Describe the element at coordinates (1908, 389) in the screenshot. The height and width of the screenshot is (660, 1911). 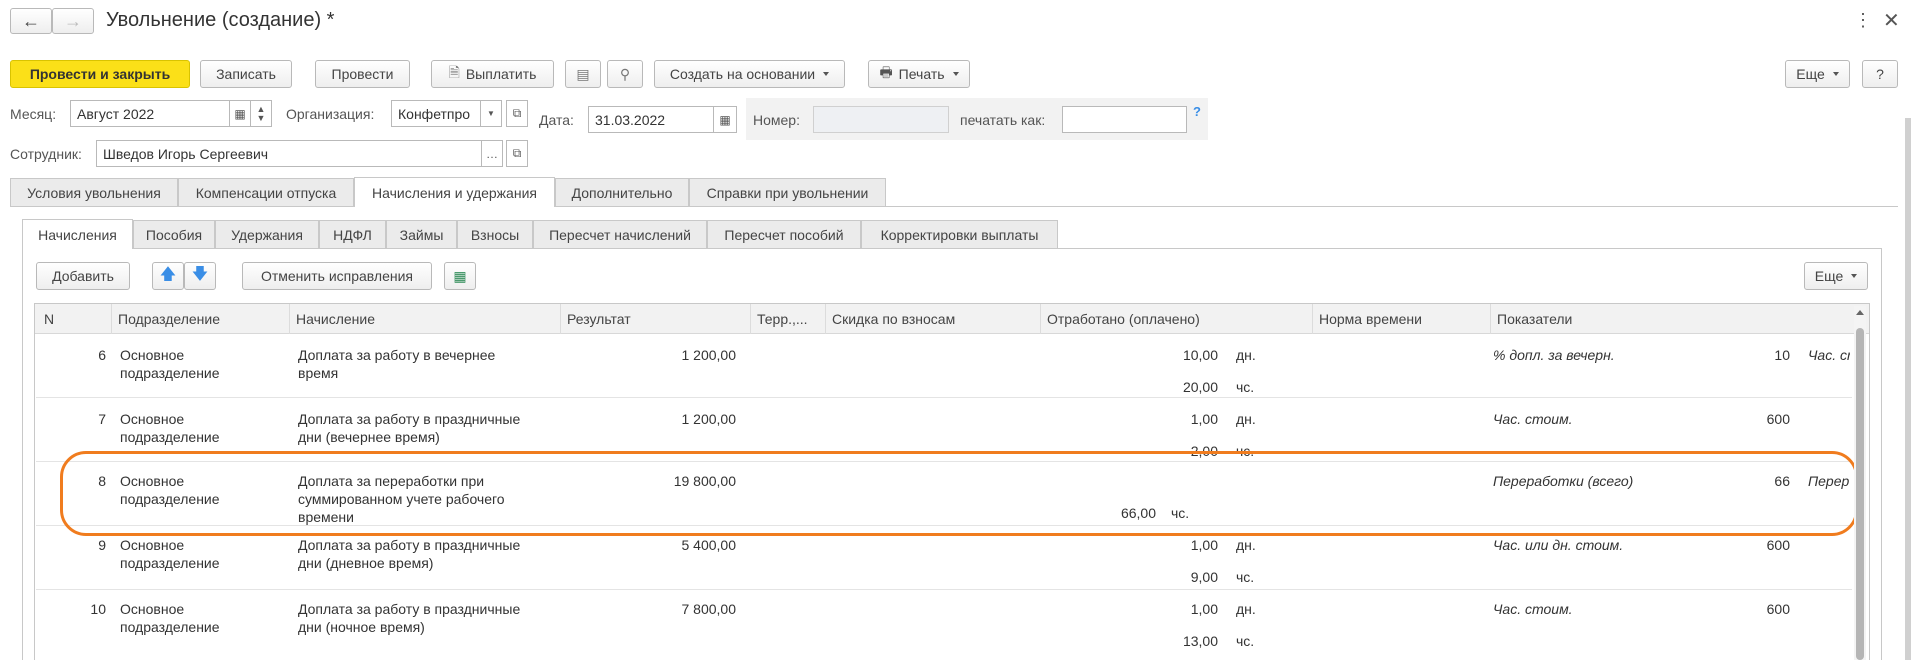
I see `window-scrollbar` at that location.